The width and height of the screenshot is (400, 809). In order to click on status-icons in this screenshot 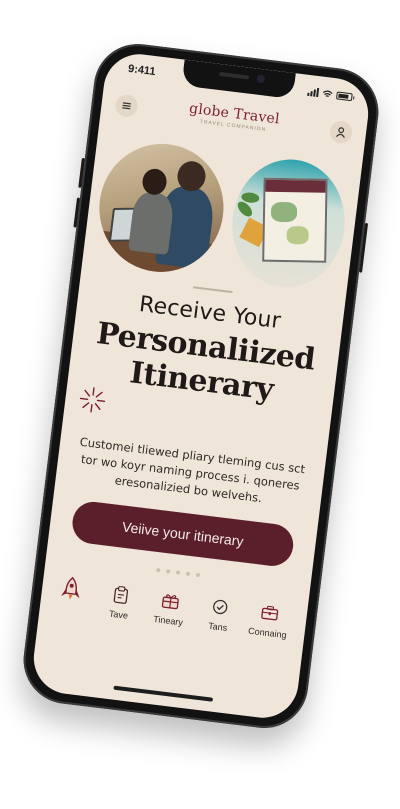, I will do `click(330, 94)`.